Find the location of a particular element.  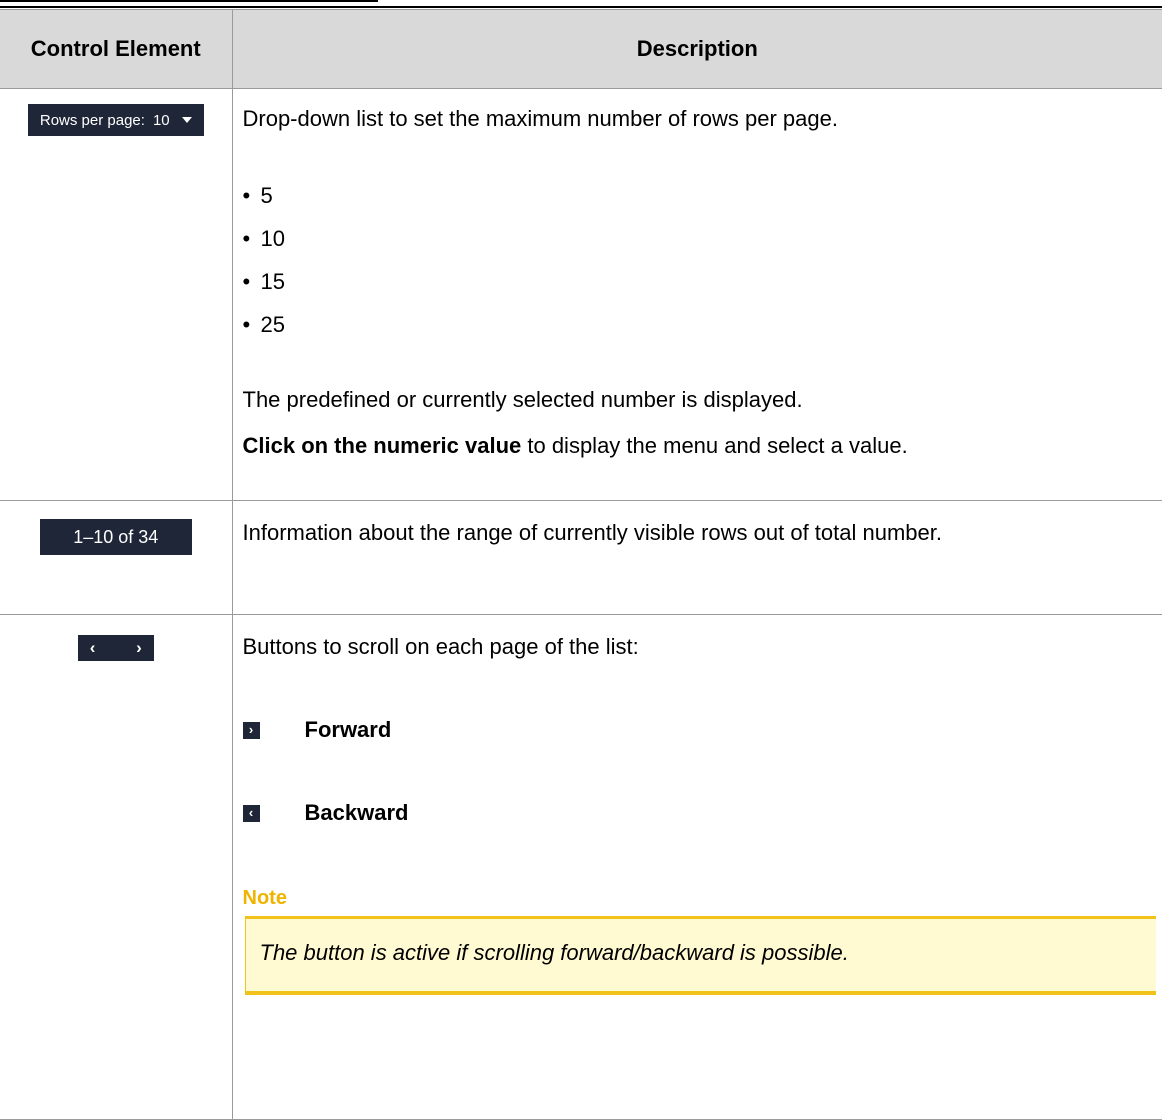

control-cell: ‹ › is located at coordinates (116, 867).